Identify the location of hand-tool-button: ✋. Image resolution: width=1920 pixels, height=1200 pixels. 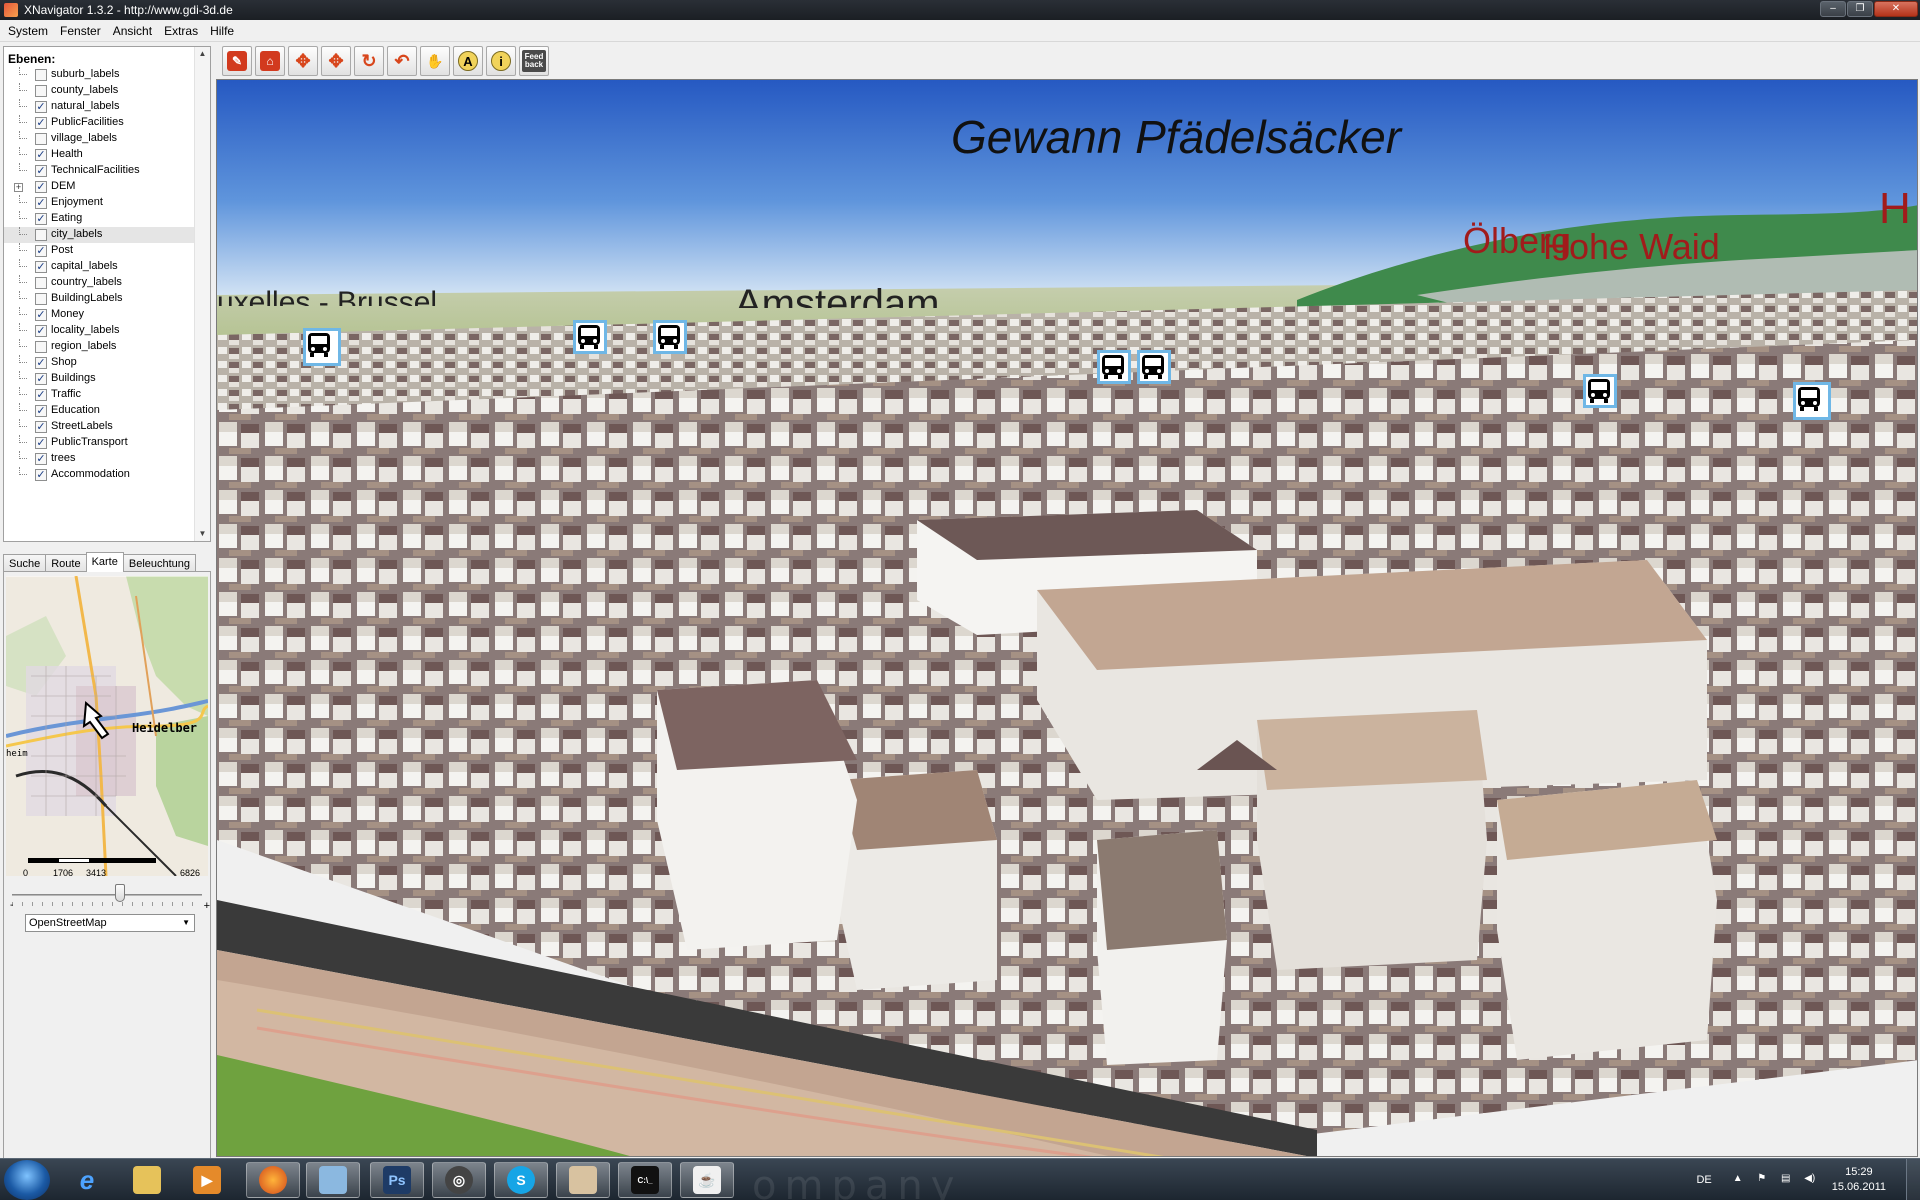
(435, 61).